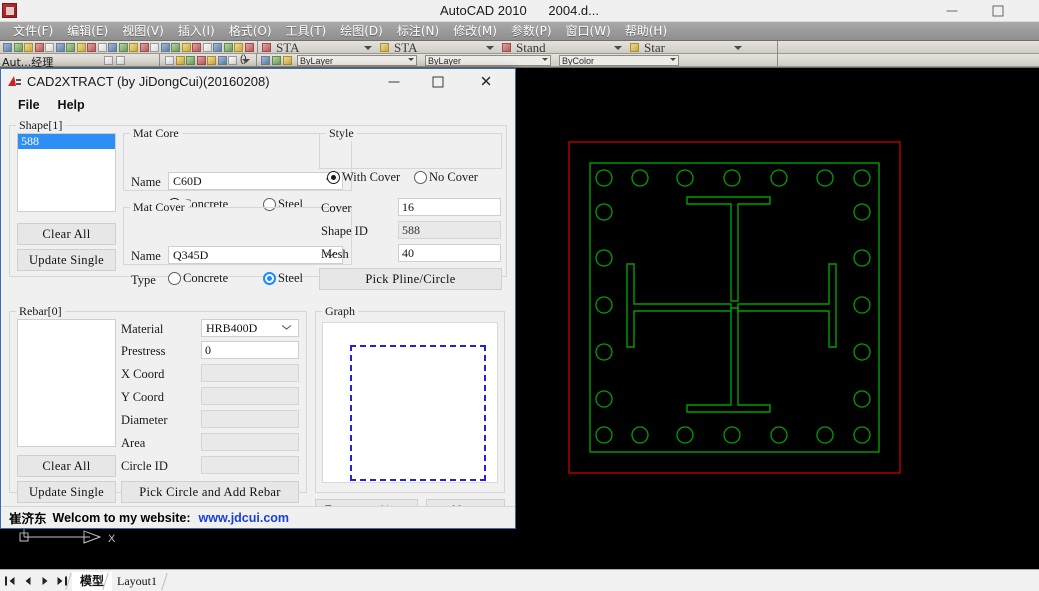  I want to click on shape-clear-all-button: Clear All, so click(66, 234).